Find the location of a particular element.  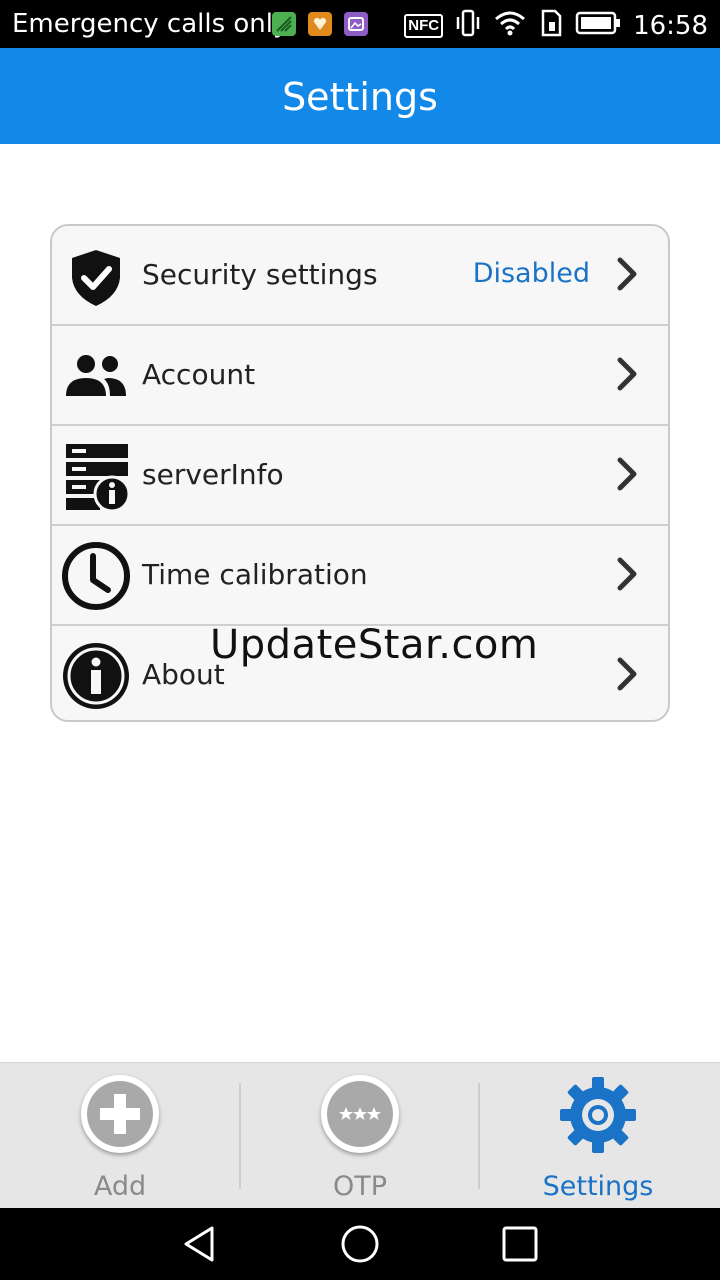

security-status-value: Disabled is located at coordinates (531, 273).